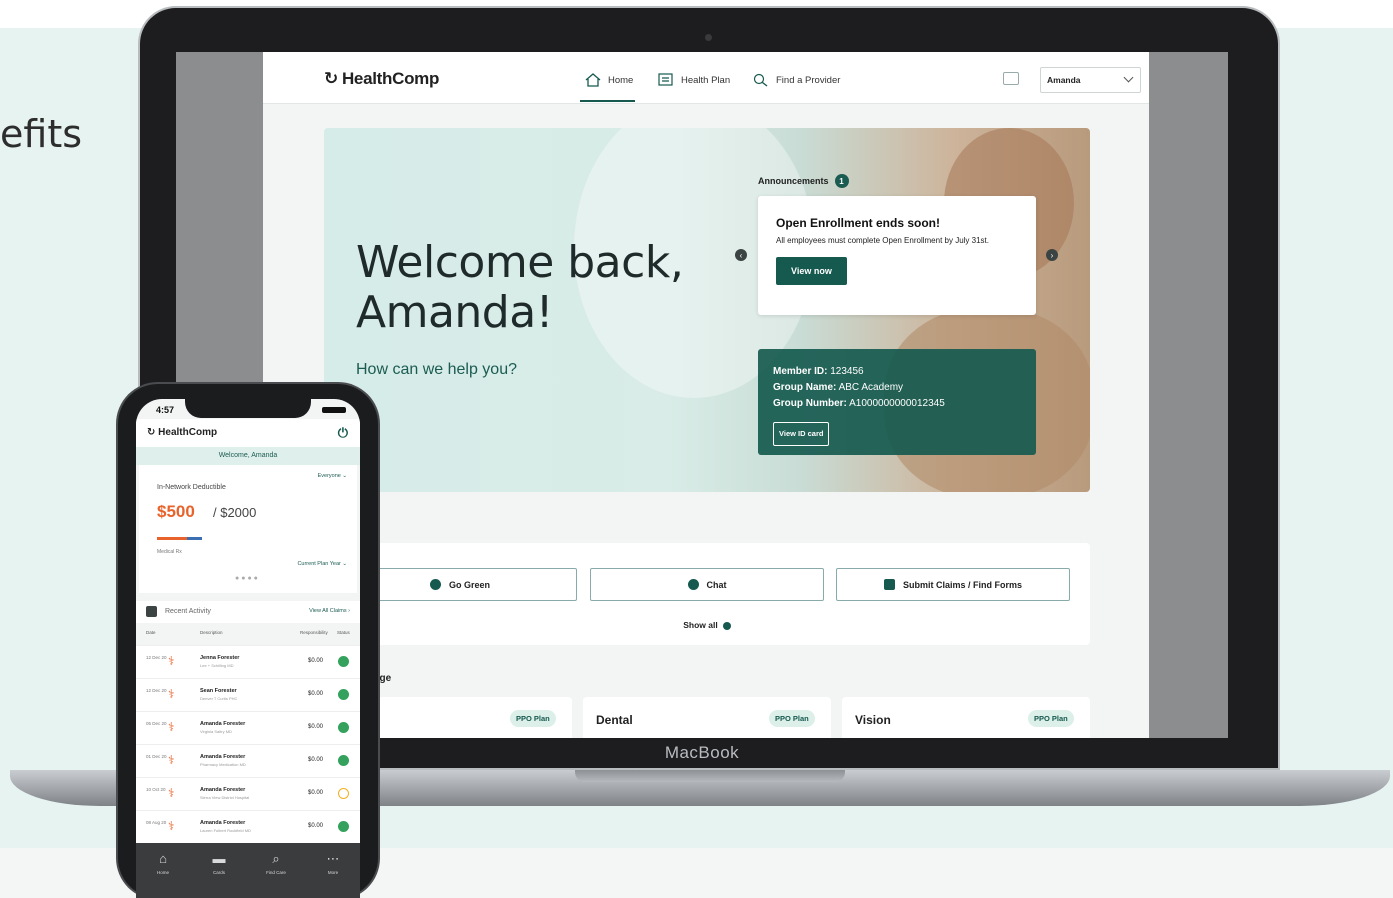  I want to click on phone-clock: 4:57, so click(165, 410).